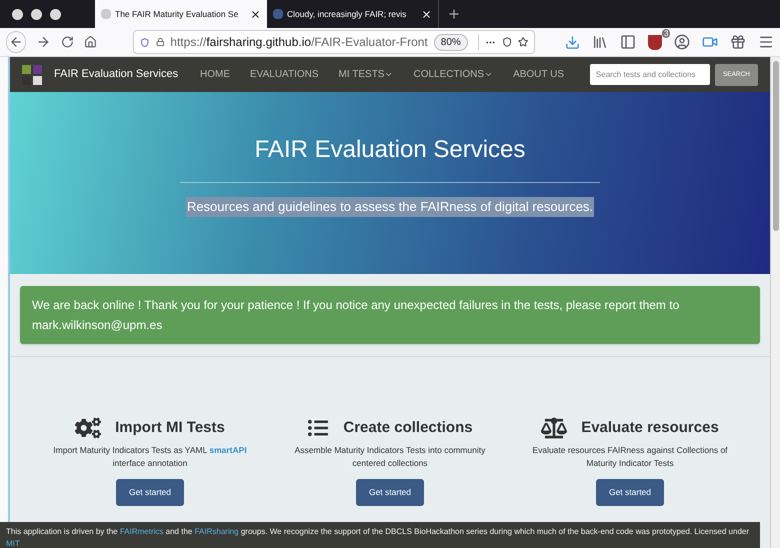 The height and width of the screenshot is (548, 780). What do you see at coordinates (347, 14) in the screenshot?
I see `tab-title: Cloudy, increasingly FAIR; revis` at bounding box center [347, 14].